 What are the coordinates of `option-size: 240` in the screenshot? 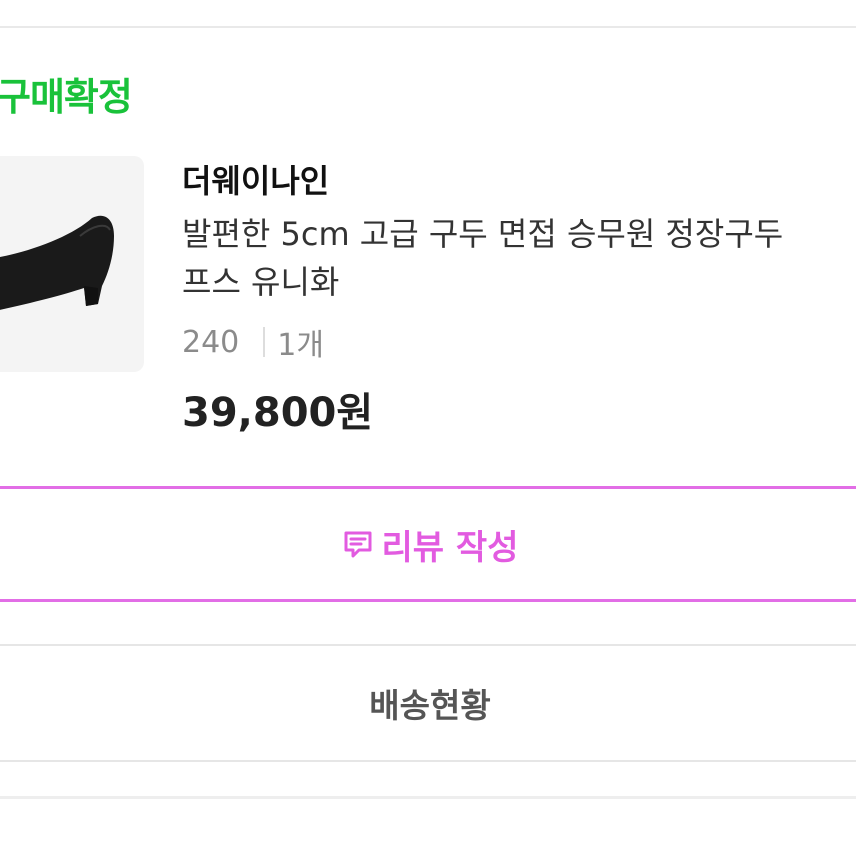 It's located at (211, 342).